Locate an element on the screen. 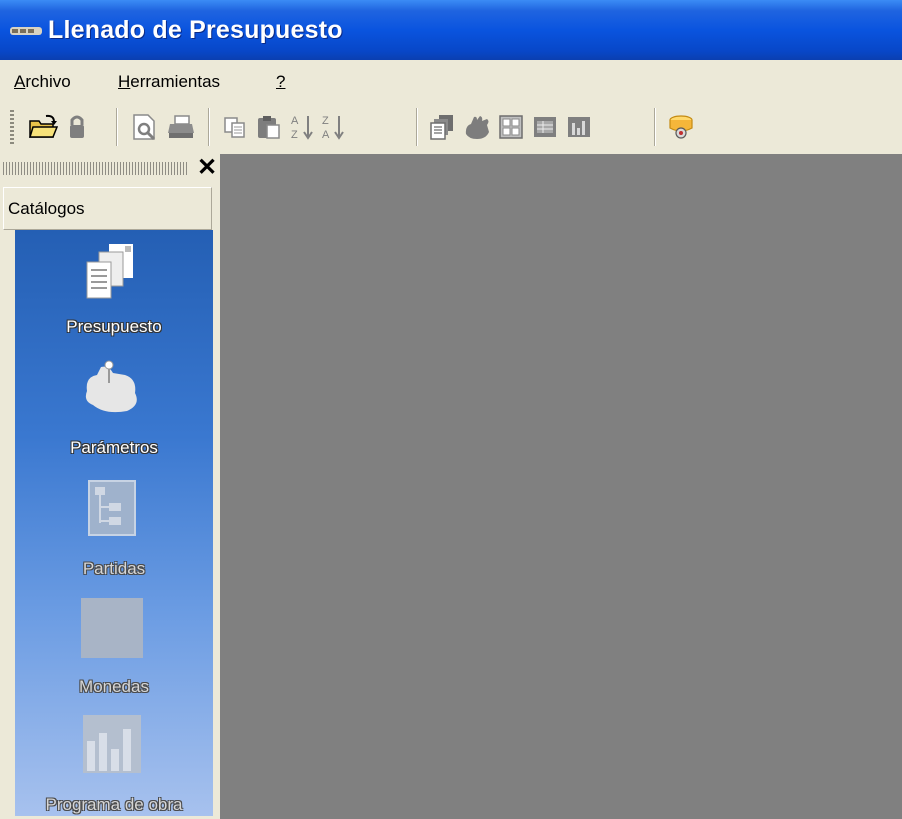  sort-descending-button: Z A is located at coordinates (333, 127).